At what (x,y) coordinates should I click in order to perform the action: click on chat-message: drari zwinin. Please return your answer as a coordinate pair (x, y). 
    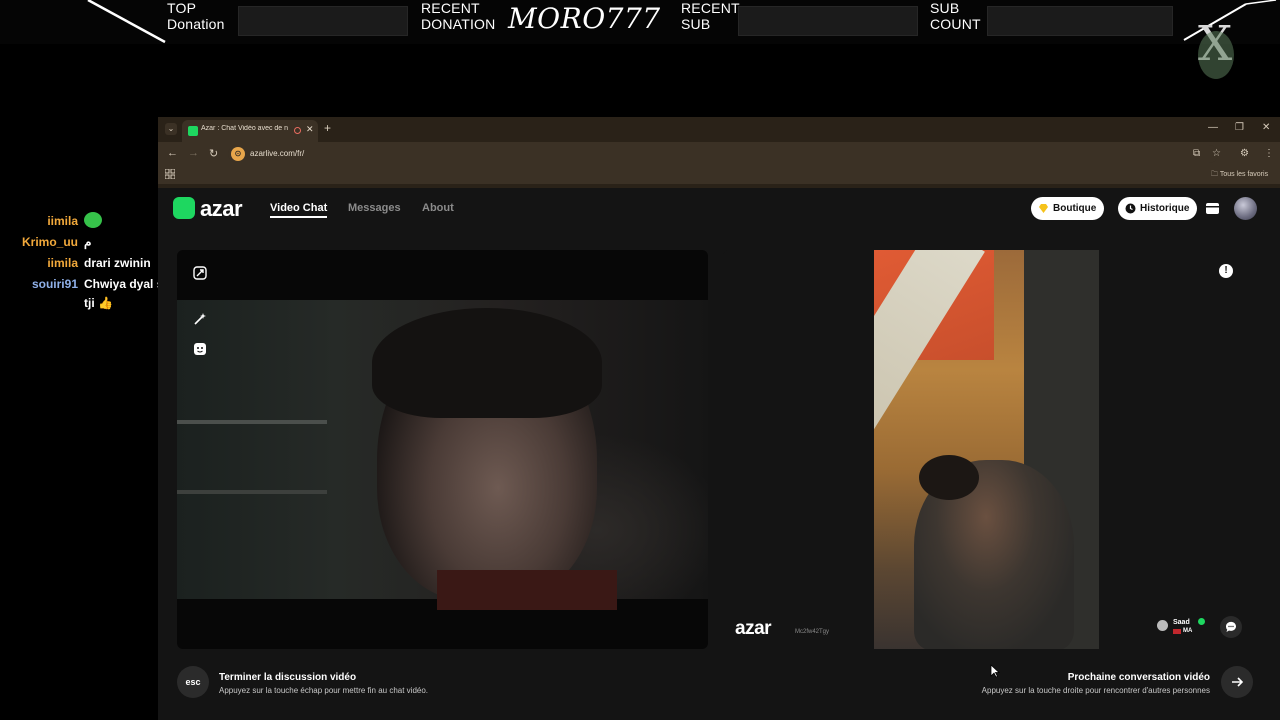
    Looking at the image, I should click on (117, 263).